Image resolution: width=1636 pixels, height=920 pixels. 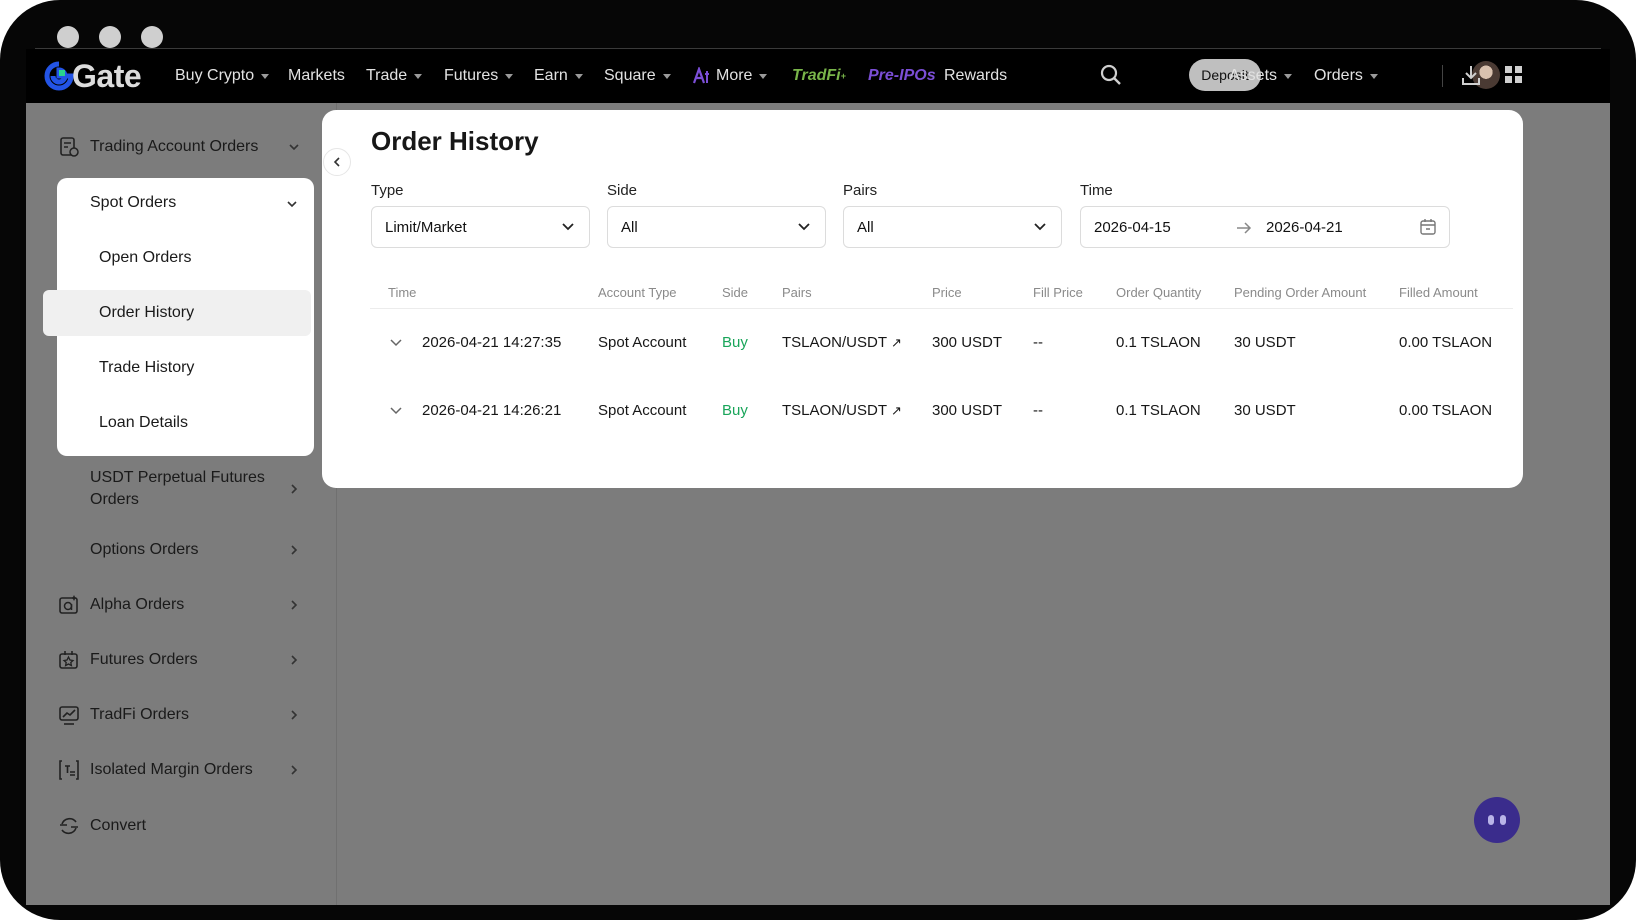 What do you see at coordinates (152, 37) in the screenshot?
I see `window-maximize-dot` at bounding box center [152, 37].